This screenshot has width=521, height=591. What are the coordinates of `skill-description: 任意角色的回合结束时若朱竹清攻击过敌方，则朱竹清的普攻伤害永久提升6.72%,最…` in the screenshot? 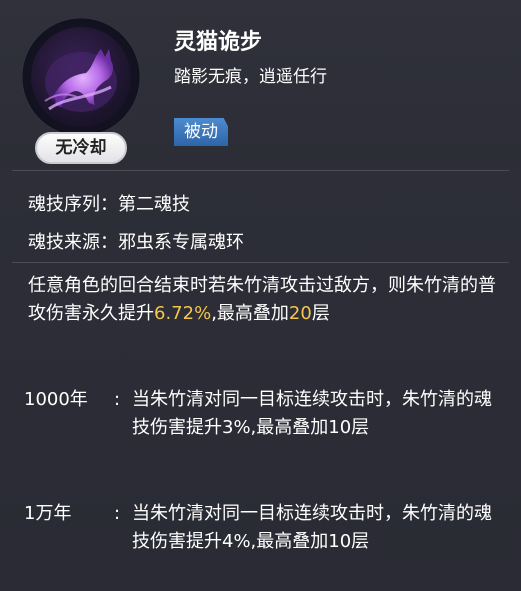 It's located at (262, 299).